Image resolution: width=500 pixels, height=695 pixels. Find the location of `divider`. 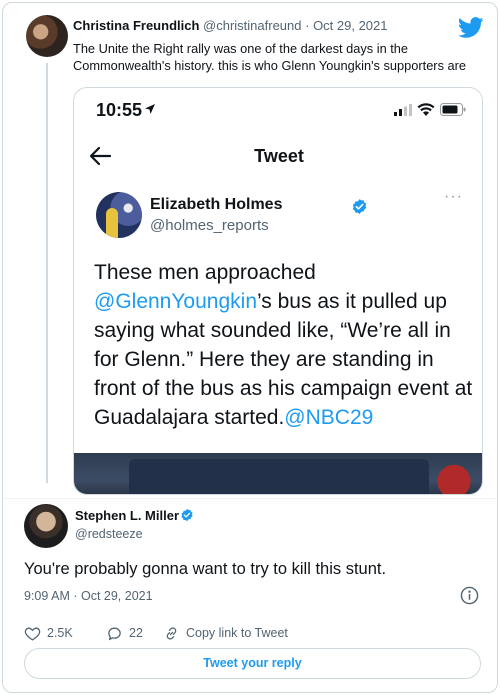

divider is located at coordinates (250, 498).